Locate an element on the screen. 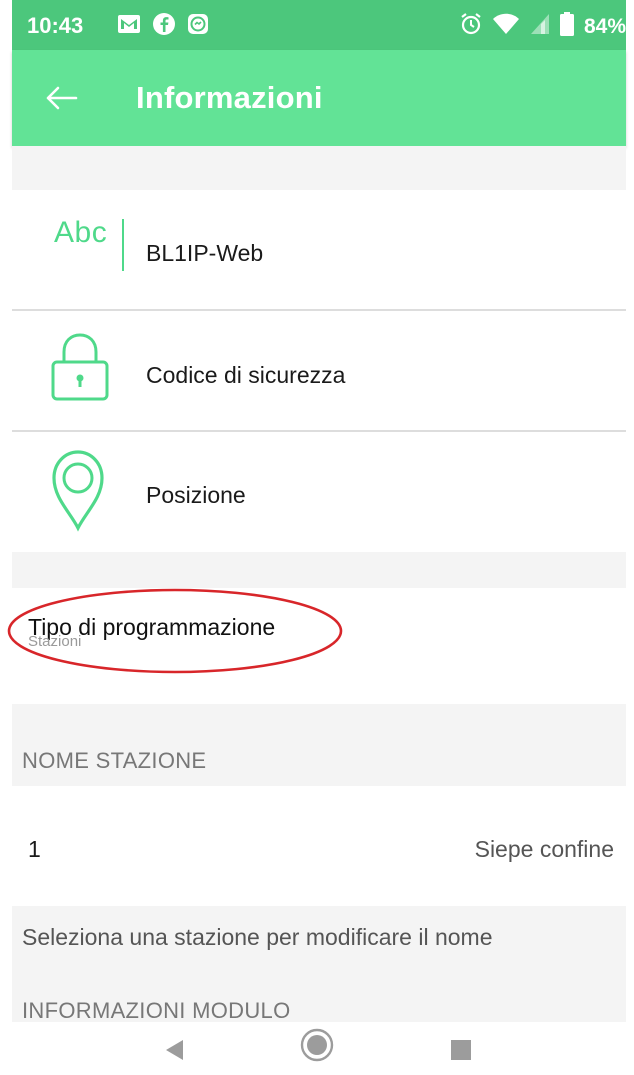 Image resolution: width=634 pixels, height=1075 pixels. app-bar: Informazioni is located at coordinates (319, 98).